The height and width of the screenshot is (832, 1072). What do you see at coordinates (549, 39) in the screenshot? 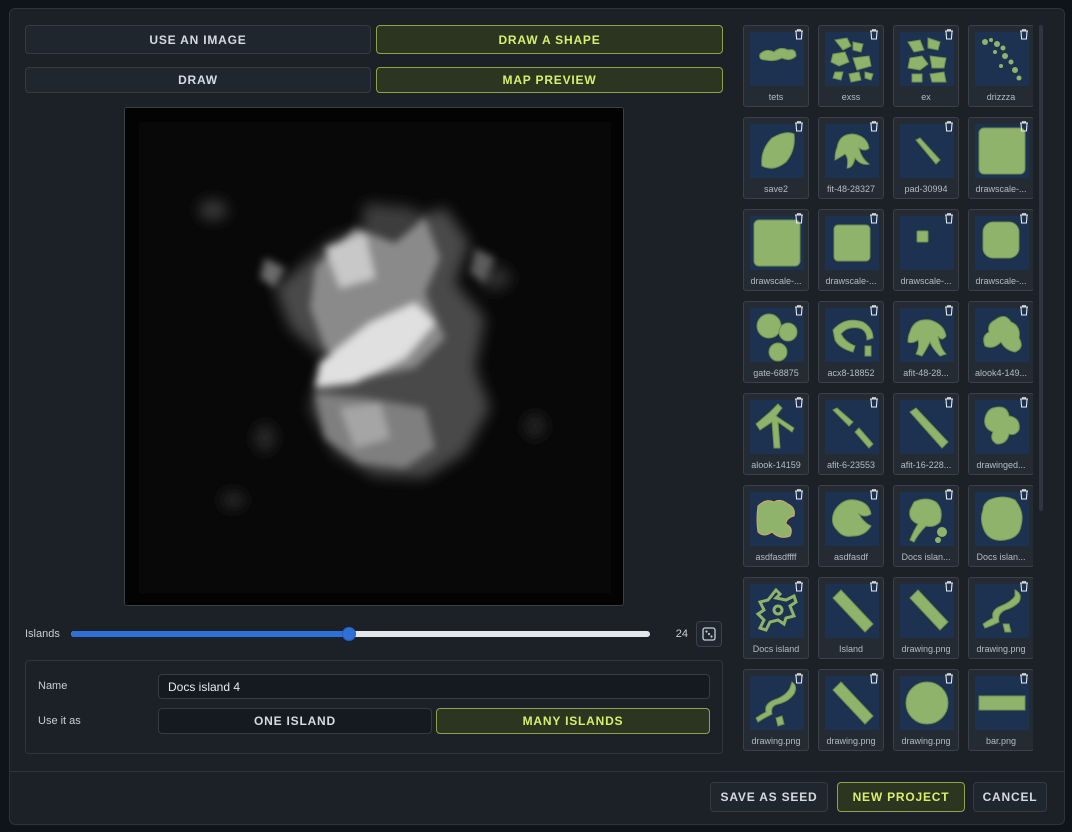
I see `tab-draw-a-shape: DRAW A SHAPE` at bounding box center [549, 39].